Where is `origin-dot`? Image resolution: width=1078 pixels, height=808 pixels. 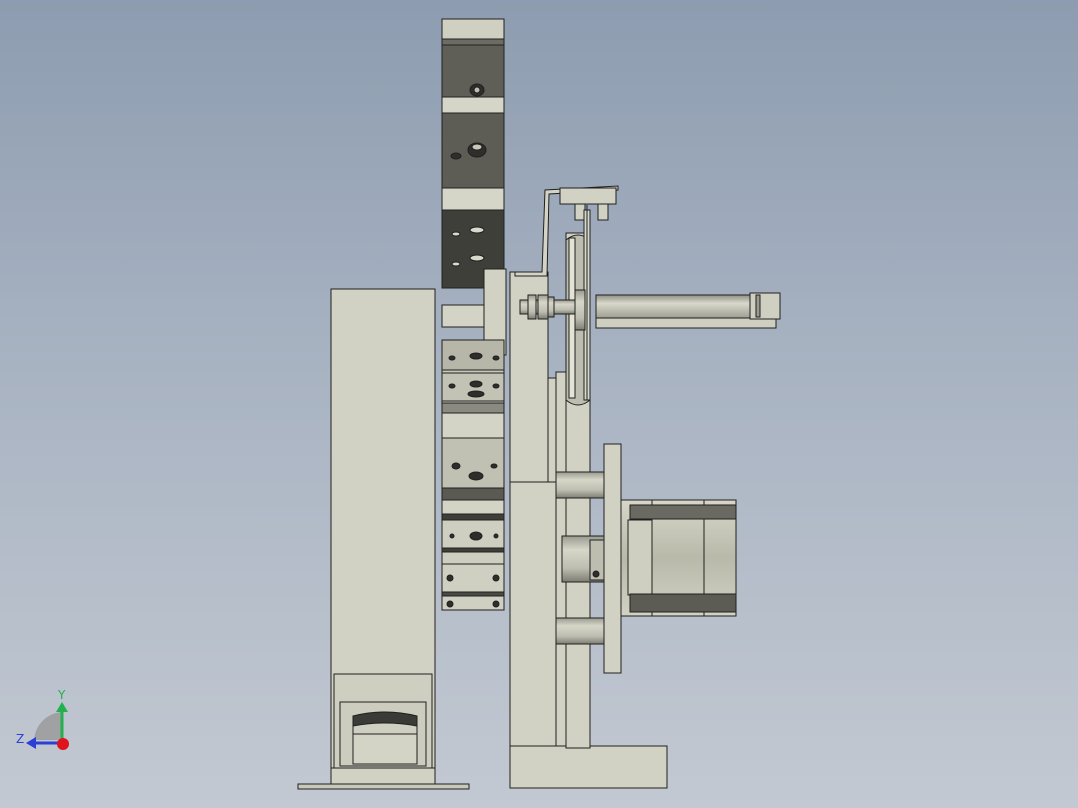
origin-dot is located at coordinates (63, 744).